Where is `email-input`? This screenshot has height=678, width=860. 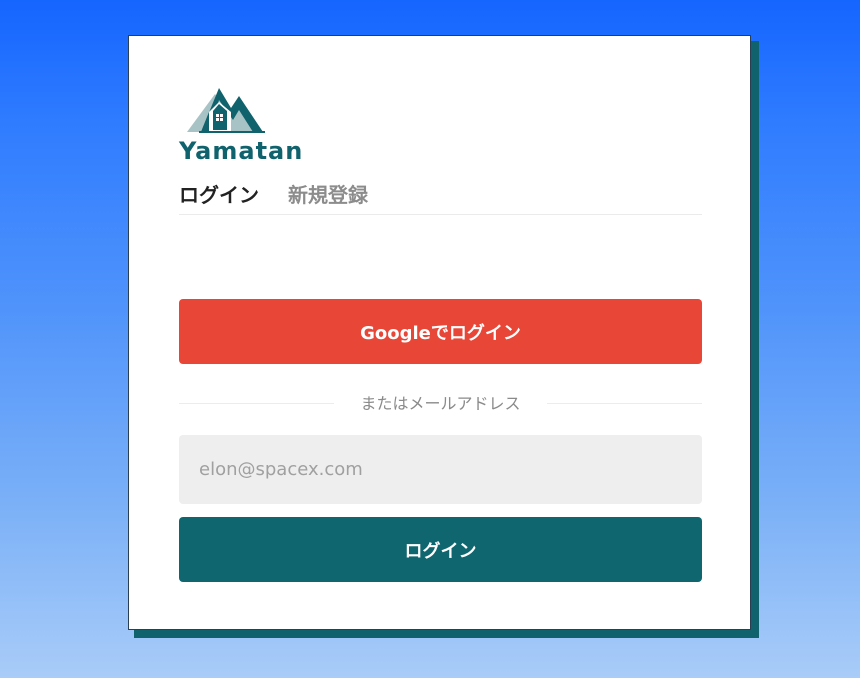 email-input is located at coordinates (440, 469).